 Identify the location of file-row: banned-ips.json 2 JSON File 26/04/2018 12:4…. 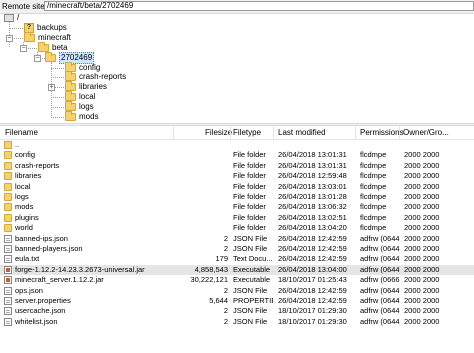
(237, 239).